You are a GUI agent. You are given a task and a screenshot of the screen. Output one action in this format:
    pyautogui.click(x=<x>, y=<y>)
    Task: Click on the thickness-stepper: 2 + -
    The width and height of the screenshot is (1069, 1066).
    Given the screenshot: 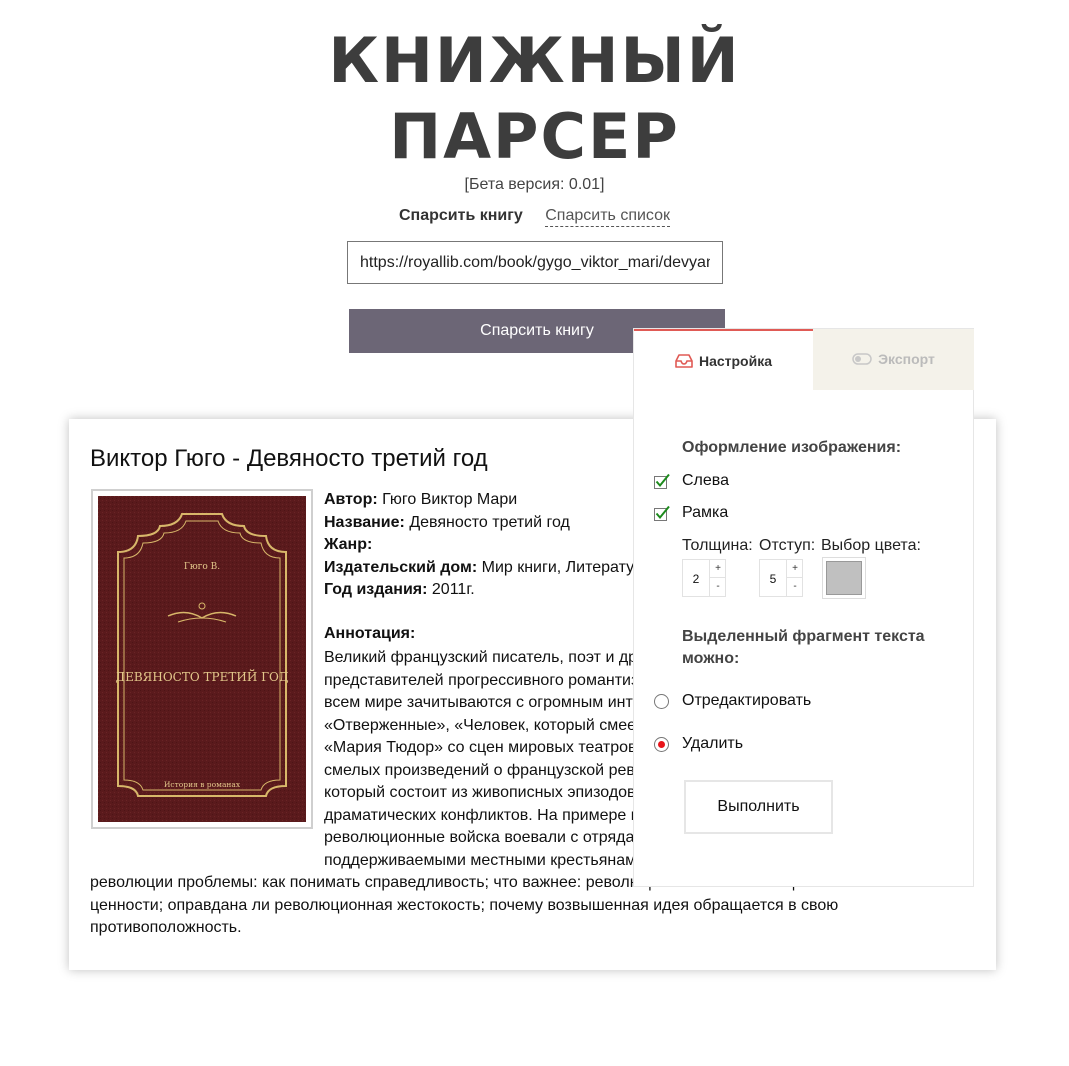 What is the action you would take?
    pyautogui.click(x=704, y=578)
    